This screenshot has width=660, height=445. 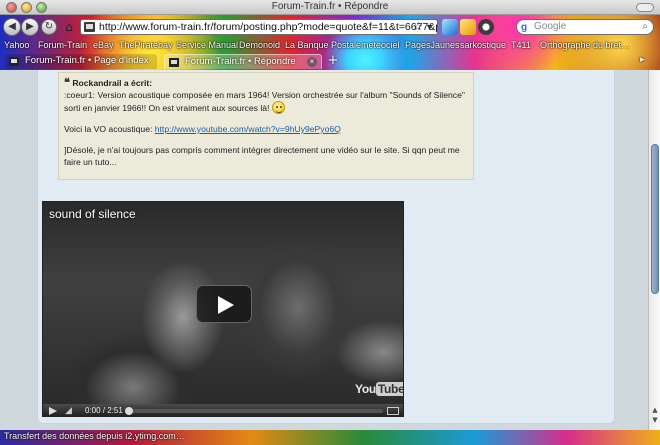 What do you see at coordinates (112, 83) in the screenshot?
I see `quote-author: Rockandrail a écrit:` at bounding box center [112, 83].